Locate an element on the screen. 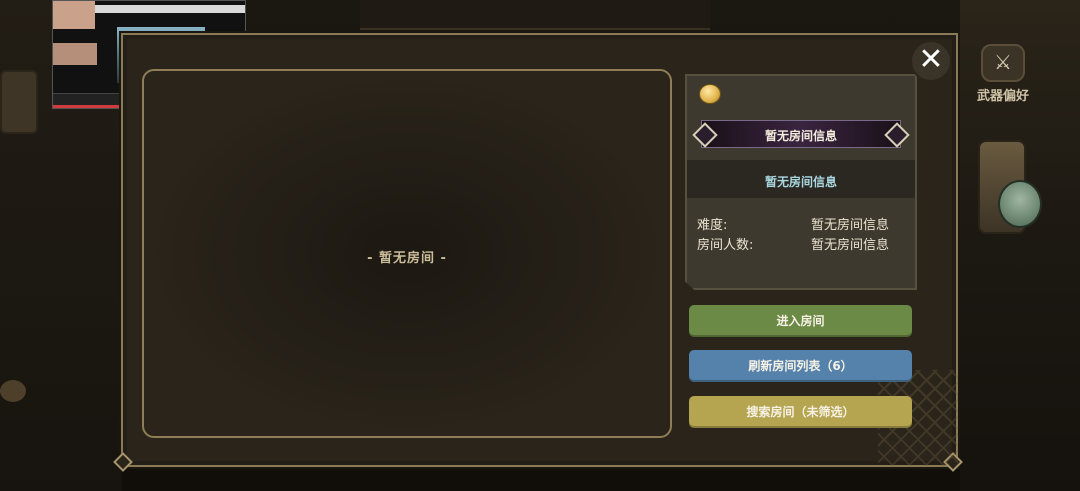  room-subtitle-band: 暂无房间信息 is located at coordinates (801, 179).